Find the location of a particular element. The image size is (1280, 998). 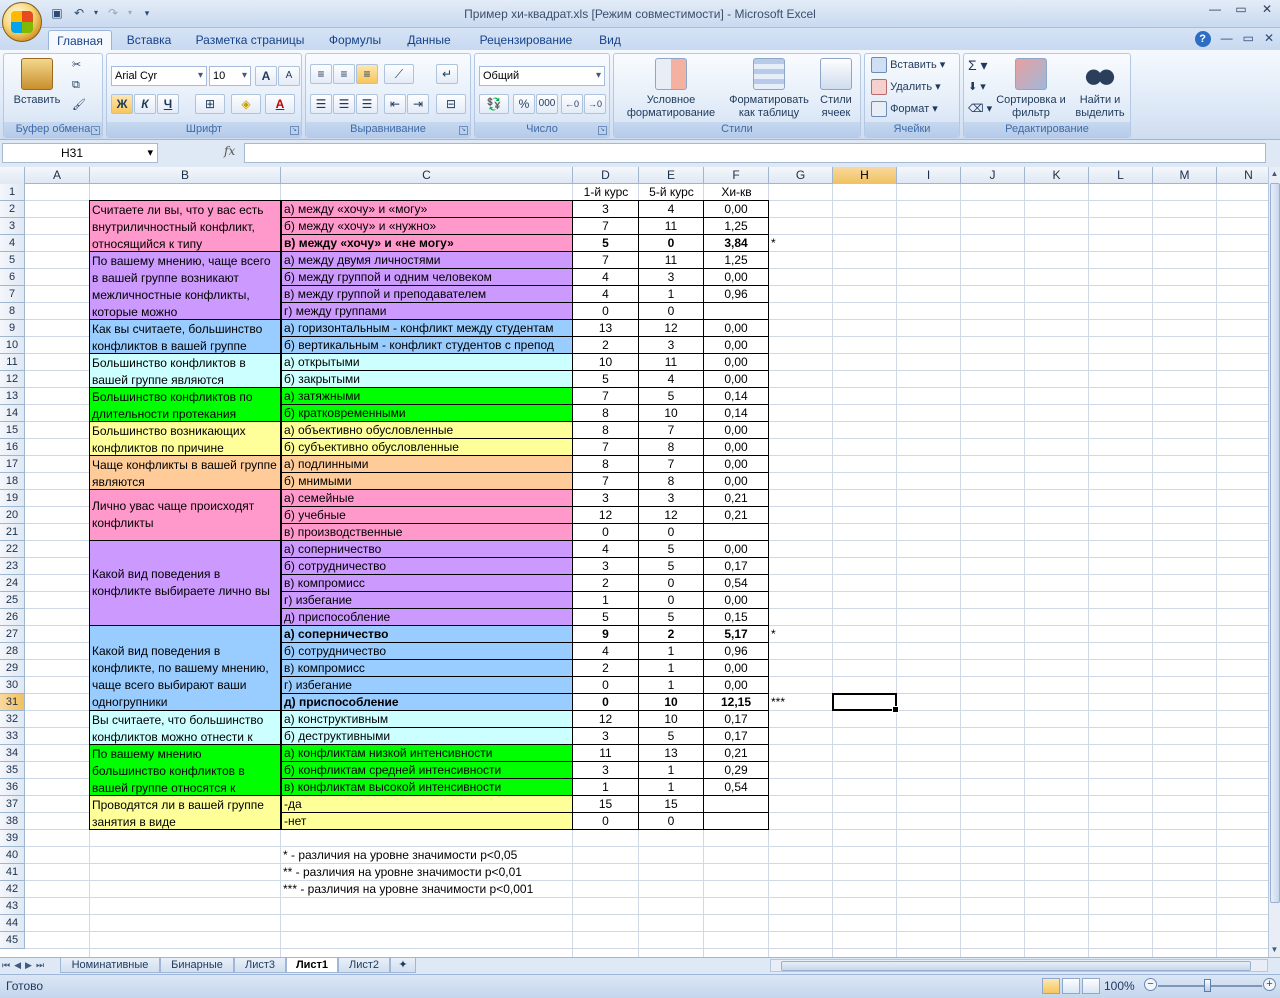

answer-cell: в) между группой и преподавателем is located at coordinates (427, 294).